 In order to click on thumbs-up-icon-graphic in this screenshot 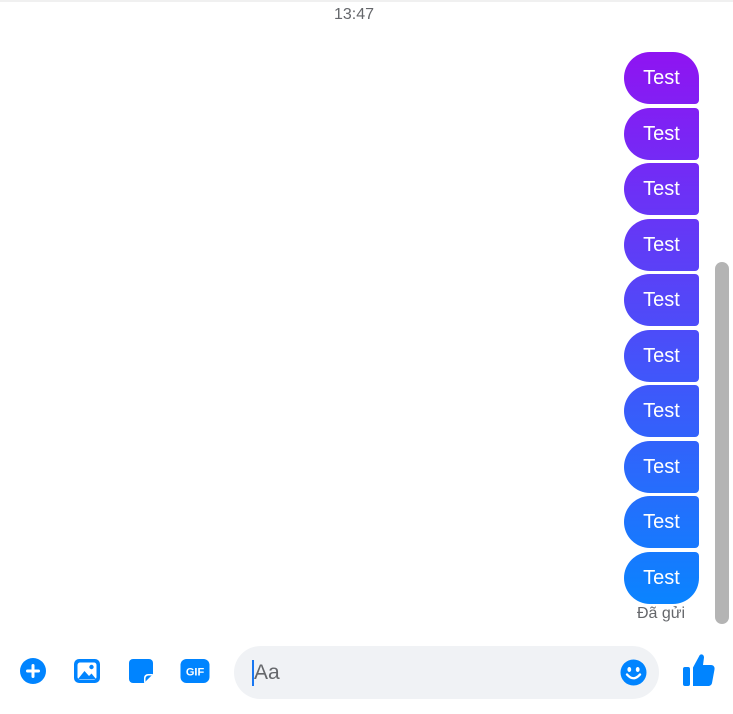, I will do `click(699, 670)`.